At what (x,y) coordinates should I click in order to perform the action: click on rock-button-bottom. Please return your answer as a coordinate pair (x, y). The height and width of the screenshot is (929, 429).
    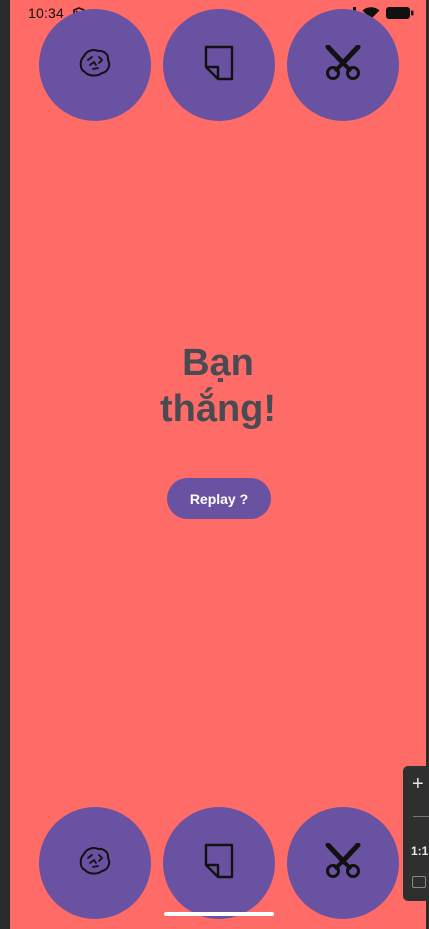
    Looking at the image, I should click on (95, 863).